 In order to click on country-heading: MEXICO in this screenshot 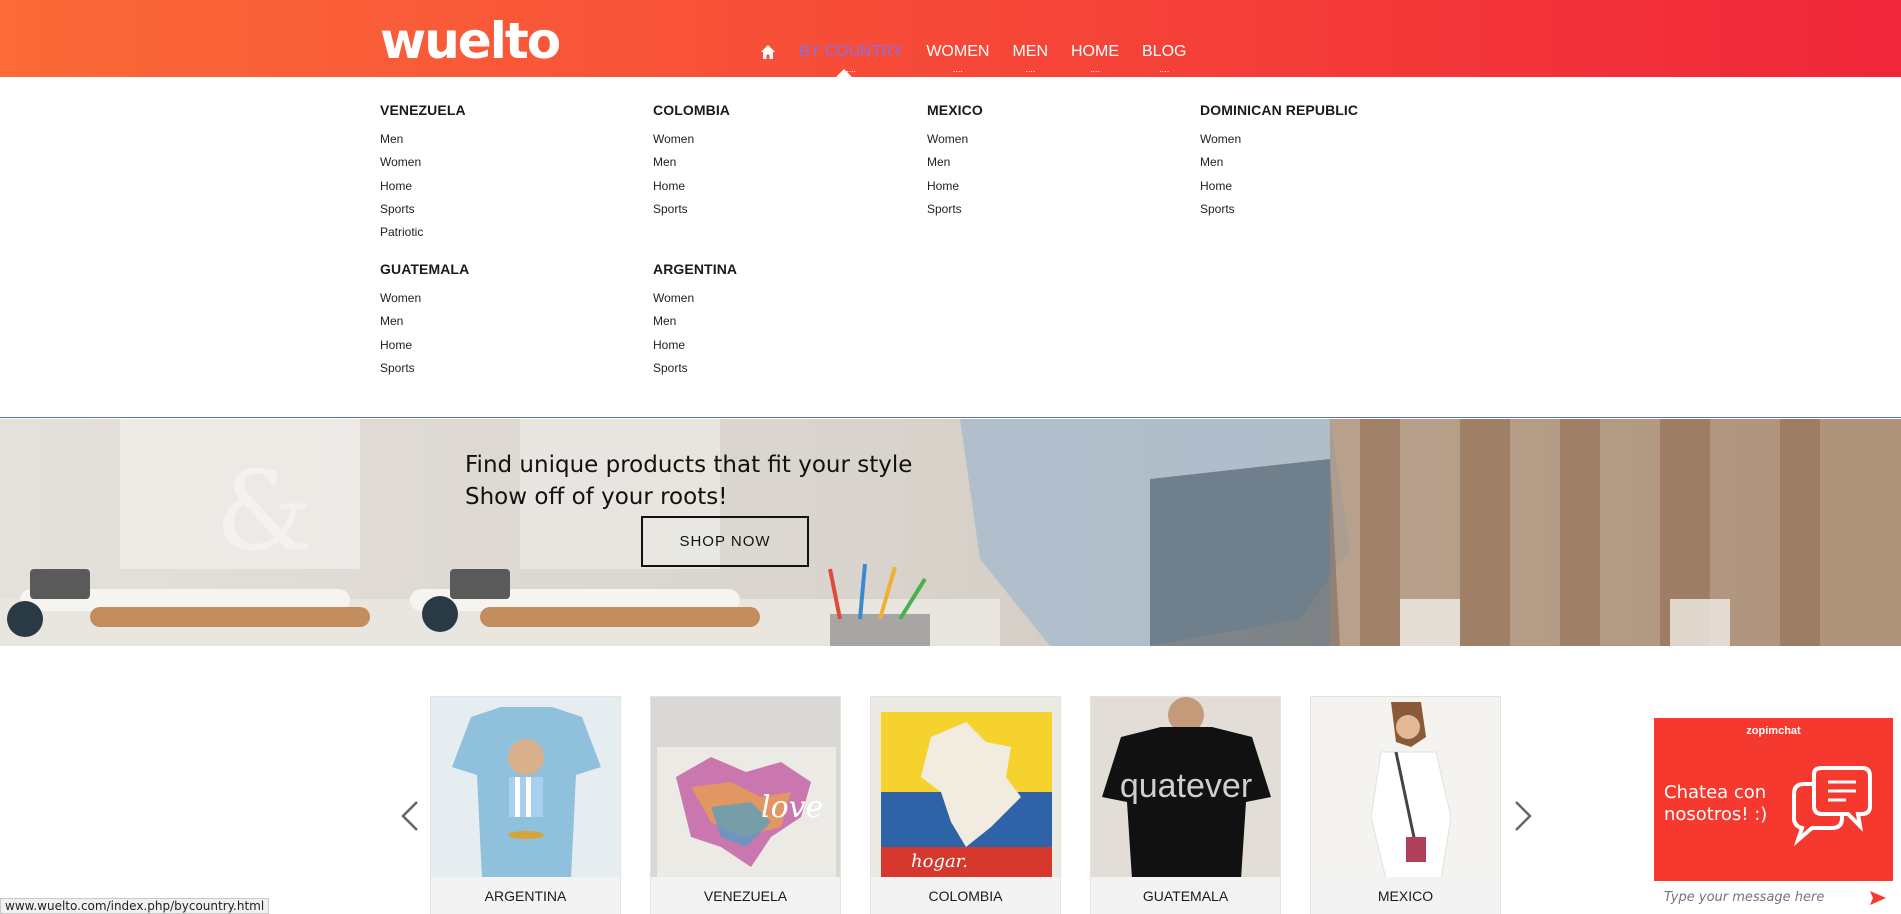, I will do `click(1042, 110)`.